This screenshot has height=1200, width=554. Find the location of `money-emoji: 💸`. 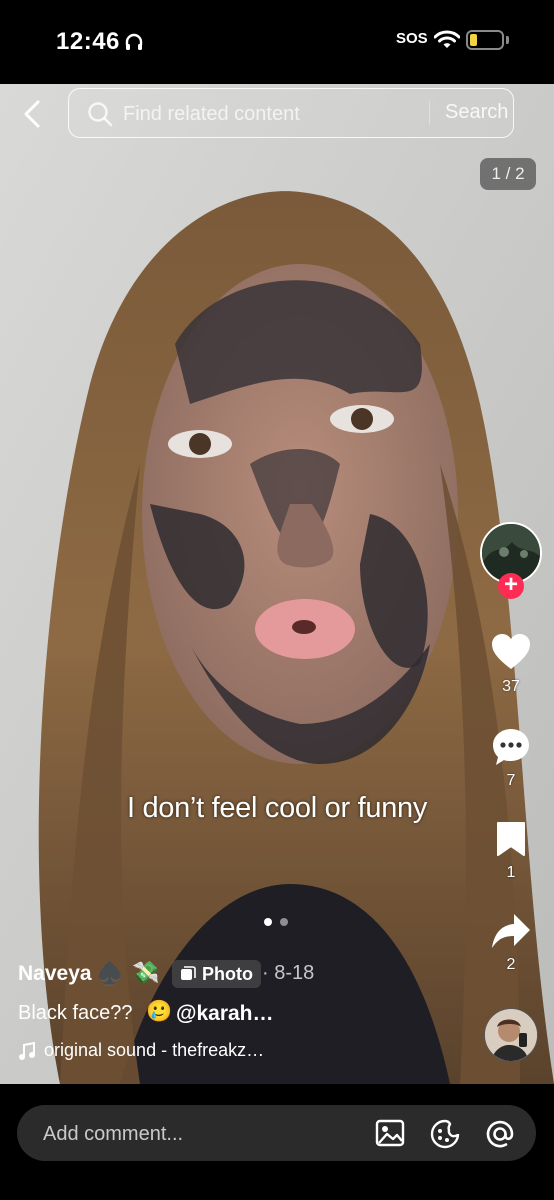

money-emoji: 💸 is located at coordinates (146, 972).